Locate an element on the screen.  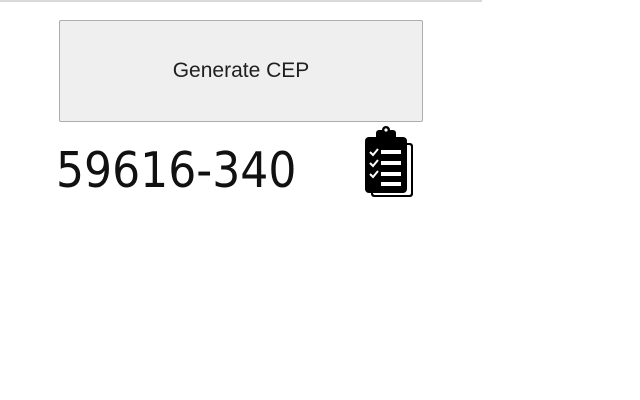
copy-to-clipboard-button is located at coordinates (390, 163).